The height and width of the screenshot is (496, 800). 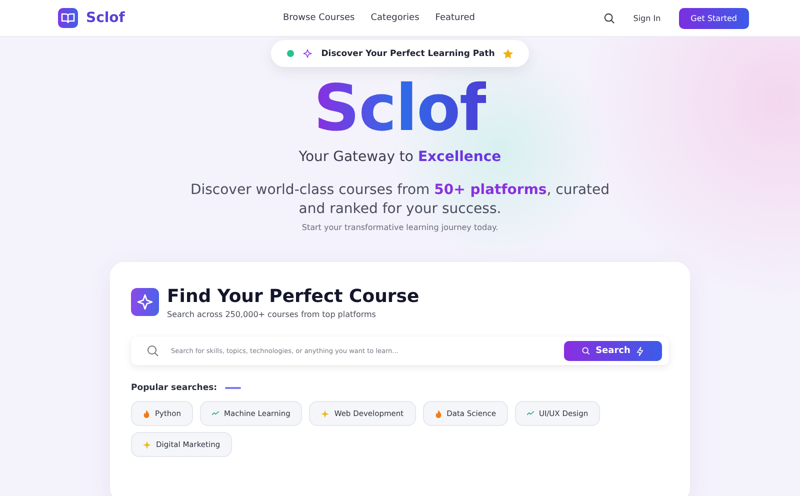 What do you see at coordinates (400, 227) in the screenshot?
I see `hero-subtext: Start your transformative learning journey today.` at bounding box center [400, 227].